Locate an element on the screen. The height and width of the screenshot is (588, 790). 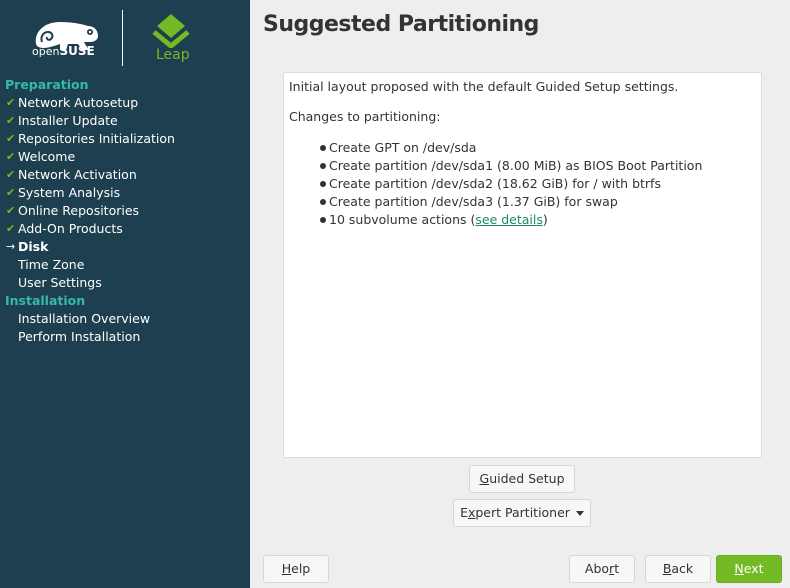
step-user-settings: User Settings is located at coordinates (60, 282).